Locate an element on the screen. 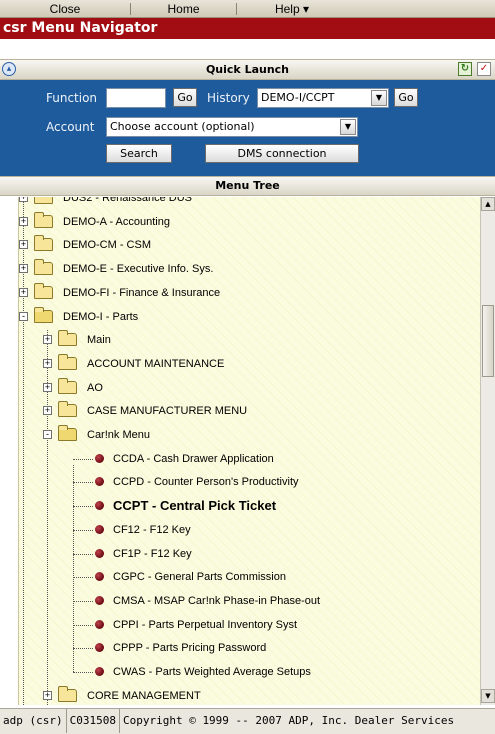 The image size is (495, 734). tree-item-label: CORE MANAGEMENT is located at coordinates (144, 695).